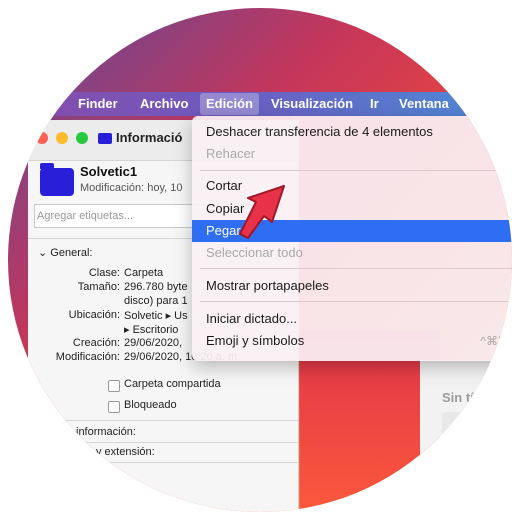 The width and height of the screenshot is (520, 520). I want to click on background-window: Sin tí, so click(466, 436).